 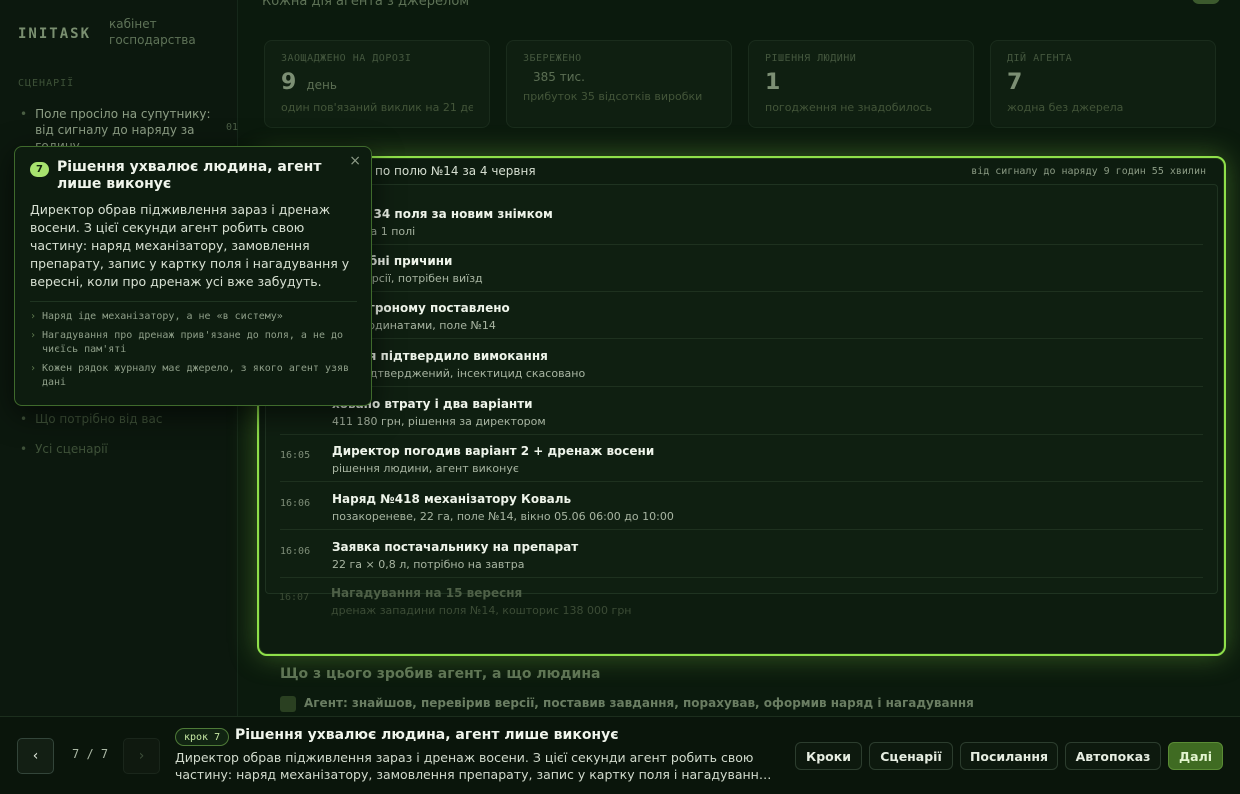 What do you see at coordinates (193, 301) in the screenshot?
I see `divider` at bounding box center [193, 301].